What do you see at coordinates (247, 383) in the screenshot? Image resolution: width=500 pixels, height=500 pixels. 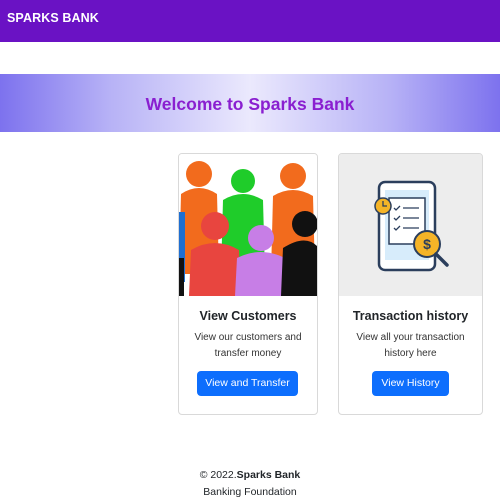 I see `view-and-transfer-button: View and Transfer` at bounding box center [247, 383].